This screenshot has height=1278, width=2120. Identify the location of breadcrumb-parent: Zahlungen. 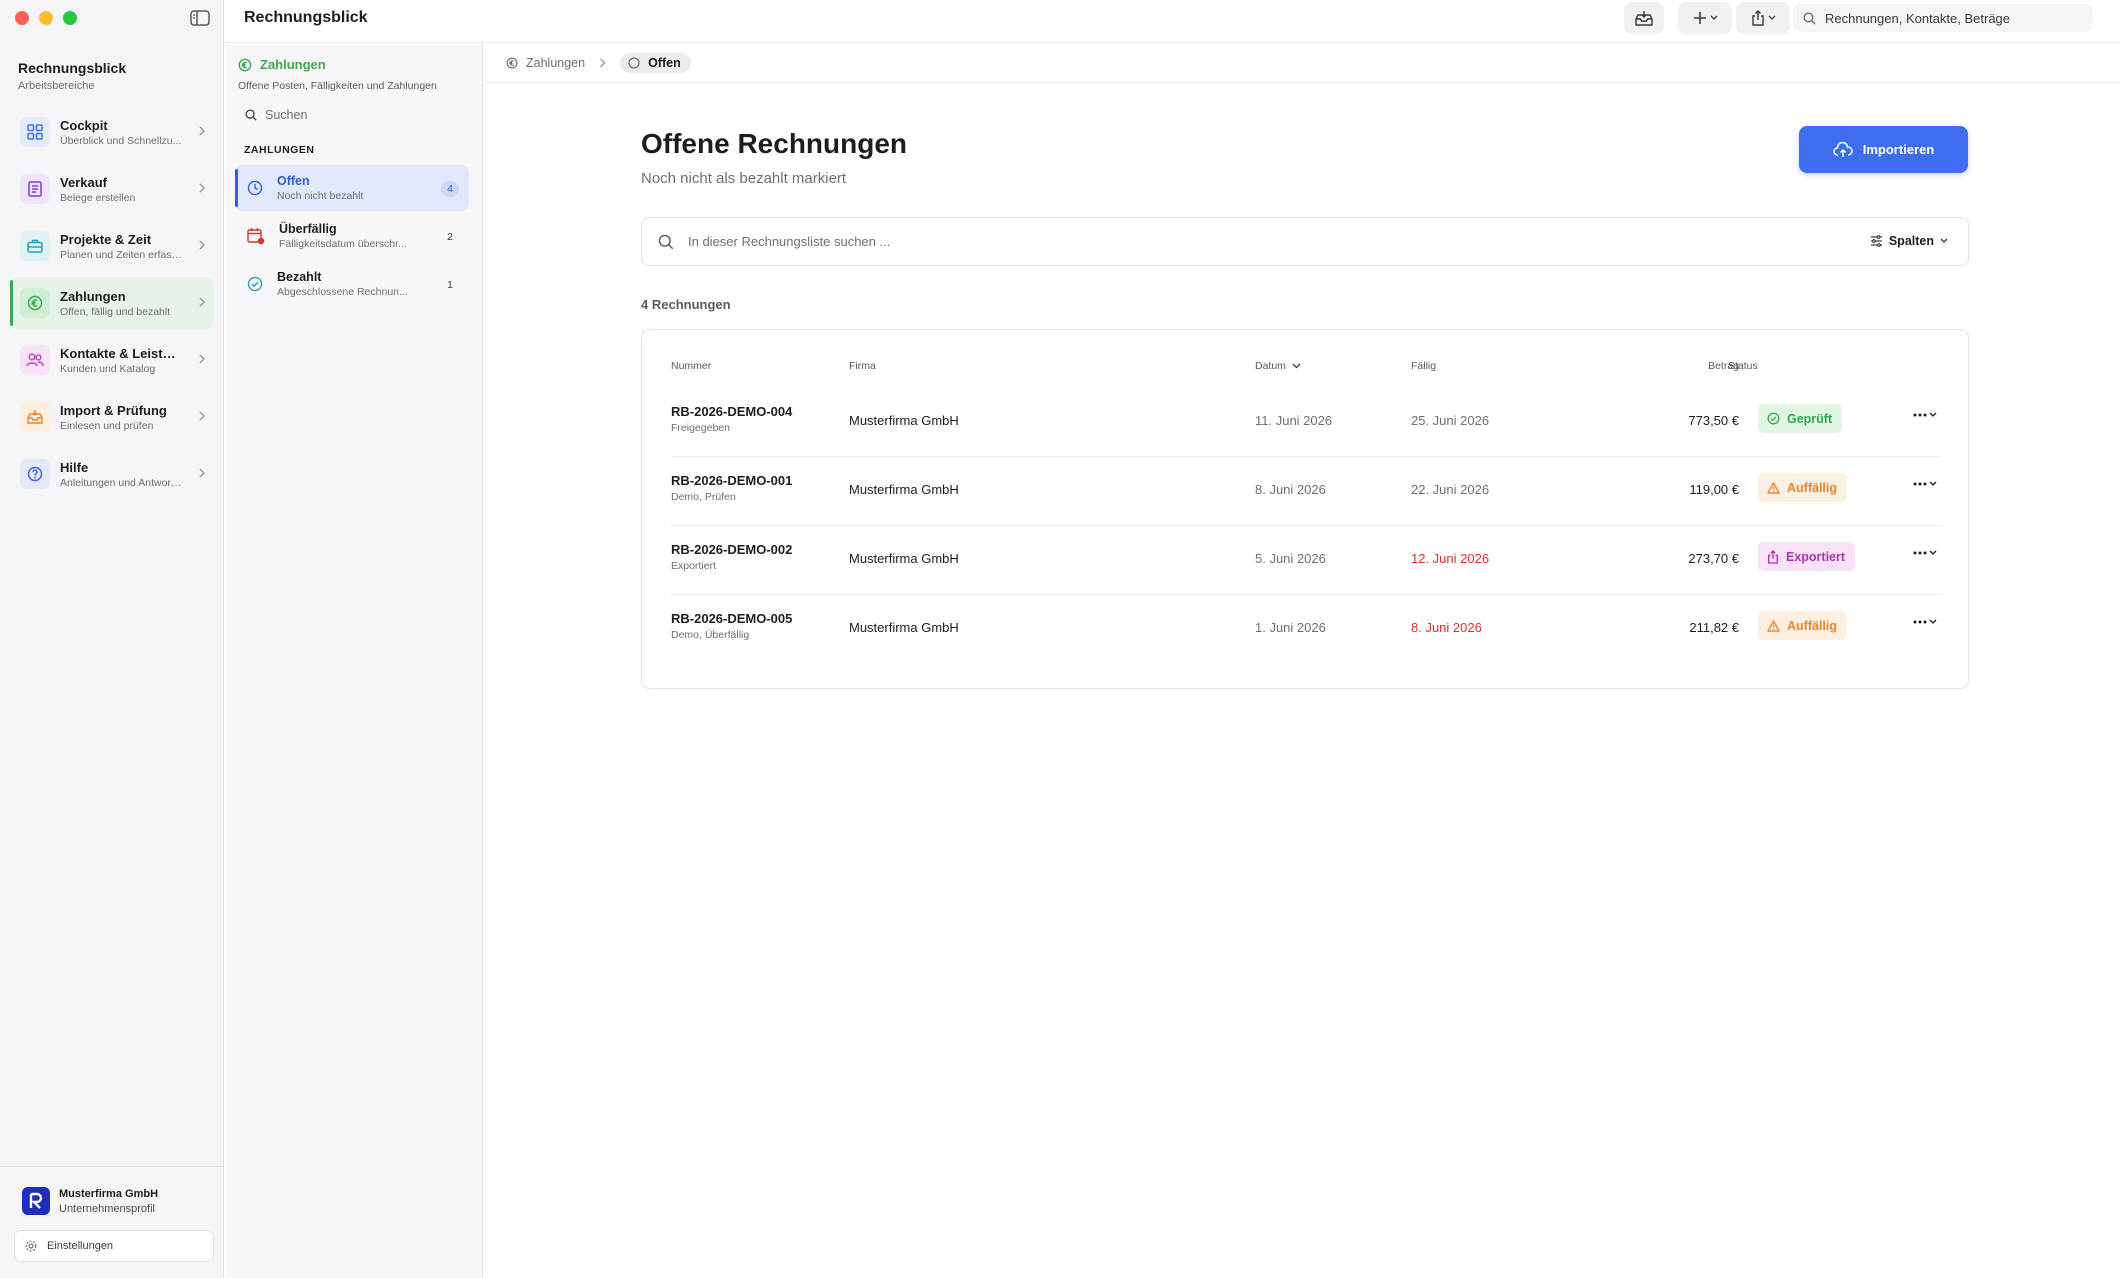
(545, 63).